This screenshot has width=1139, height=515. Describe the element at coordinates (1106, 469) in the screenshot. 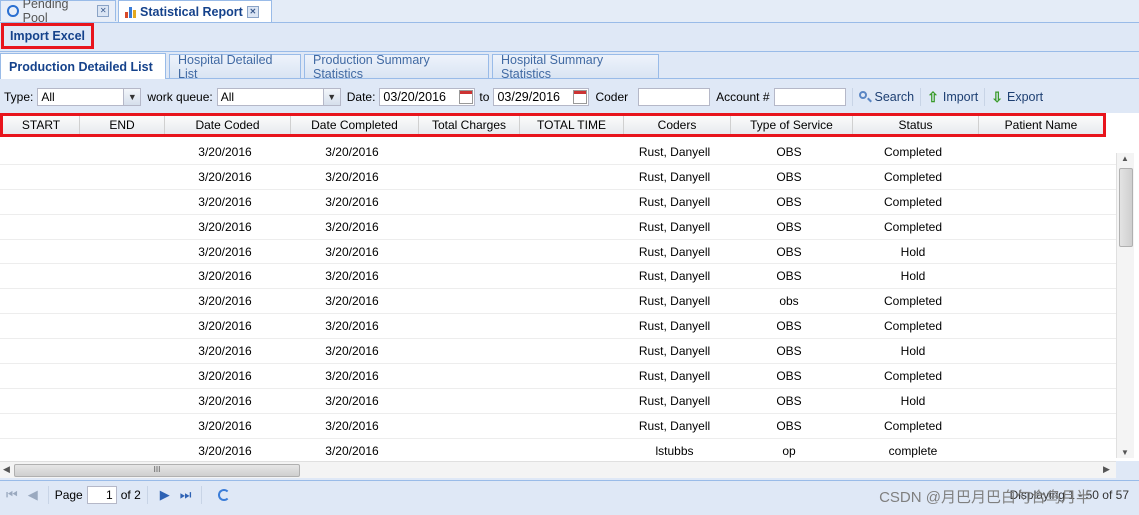

I see `scroll-right-icon: ▶` at that location.